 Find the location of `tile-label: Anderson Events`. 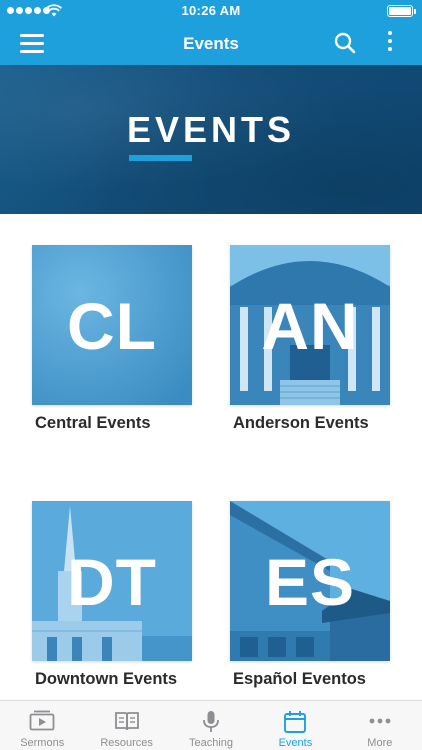

tile-label: Anderson Events is located at coordinates (301, 423).